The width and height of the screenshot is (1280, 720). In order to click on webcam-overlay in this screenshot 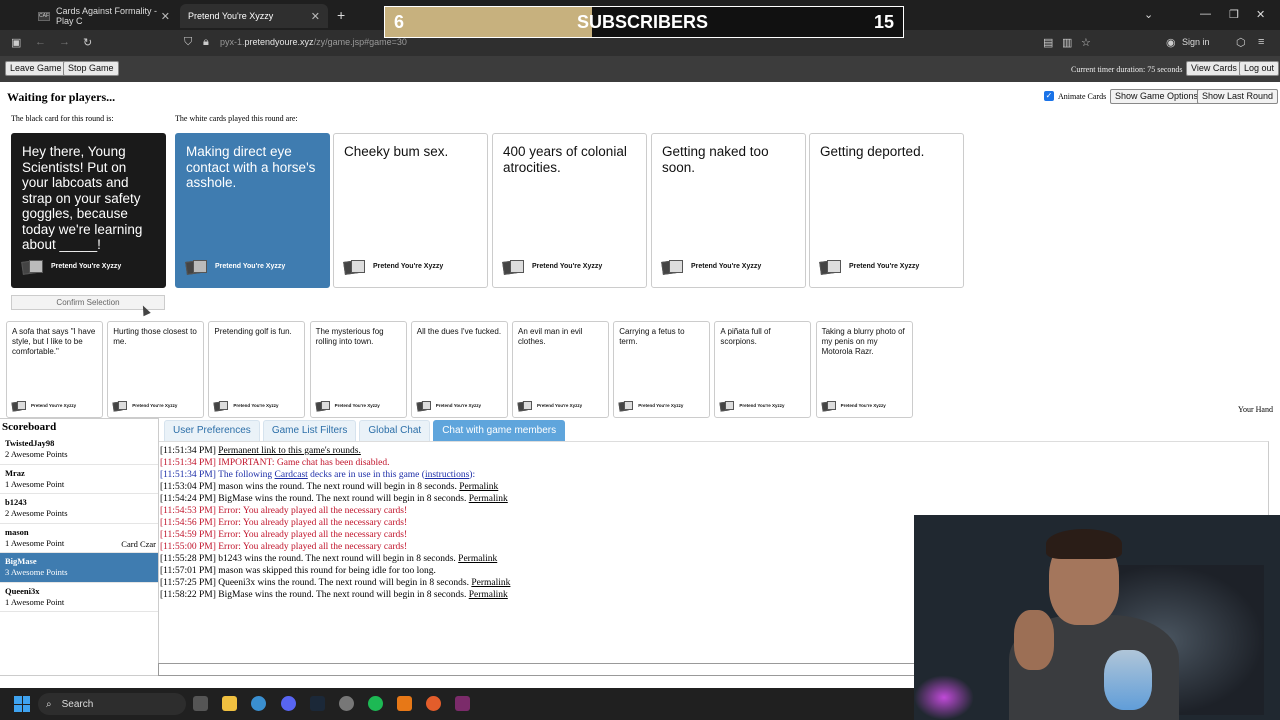, I will do `click(1097, 617)`.